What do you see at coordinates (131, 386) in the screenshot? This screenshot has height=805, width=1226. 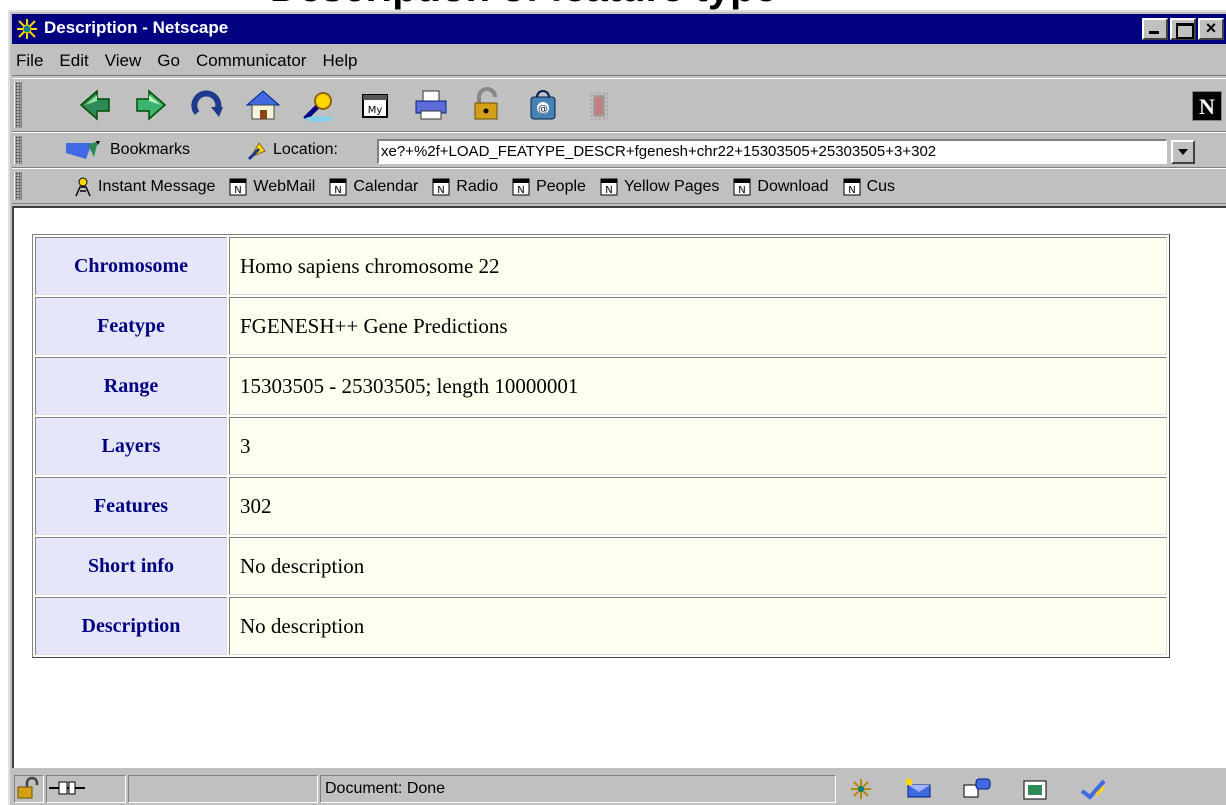 I see `row-label: Range` at bounding box center [131, 386].